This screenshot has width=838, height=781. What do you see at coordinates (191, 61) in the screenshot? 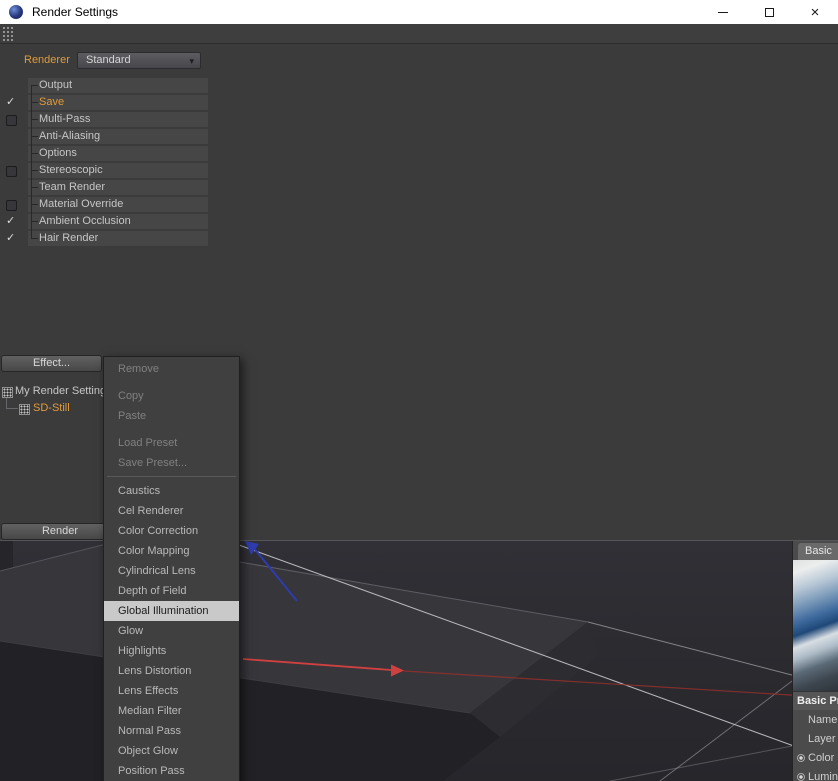
I see `chevron-down-icon: ▾` at bounding box center [191, 61].